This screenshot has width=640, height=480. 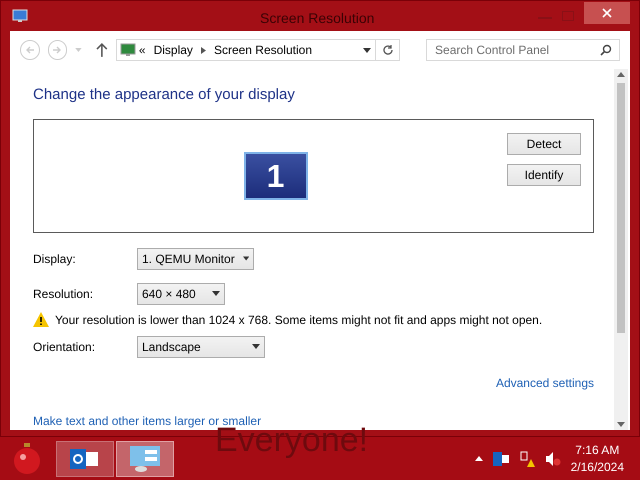 I want to click on control-panel-icon, so click(x=145, y=458).